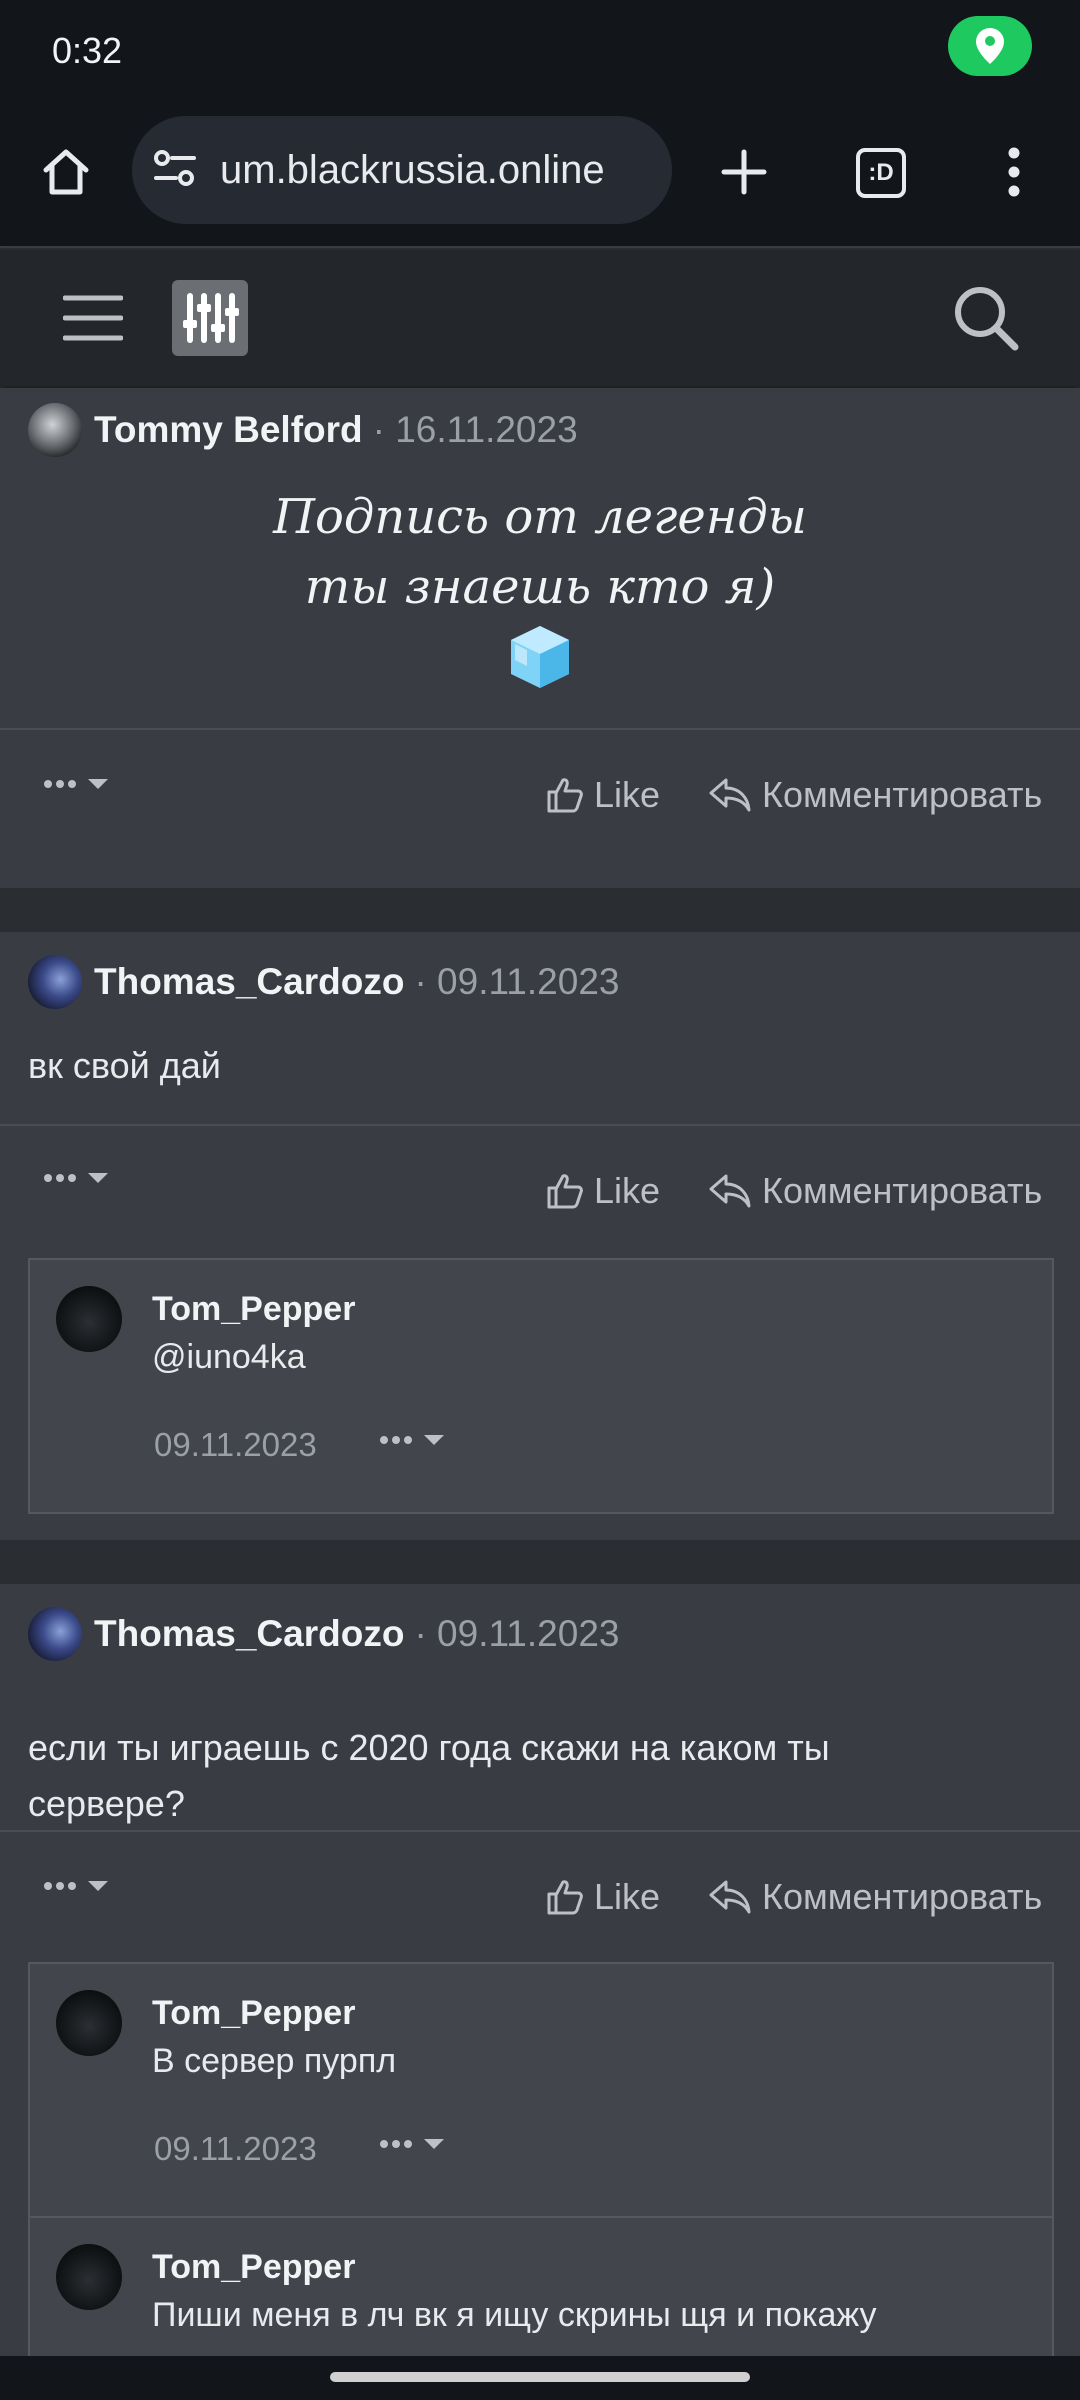  Describe the element at coordinates (541, 2090) in the screenshot. I see `comment-item: Tom_Pepper В сервер пурпл 09.11.2023` at that location.